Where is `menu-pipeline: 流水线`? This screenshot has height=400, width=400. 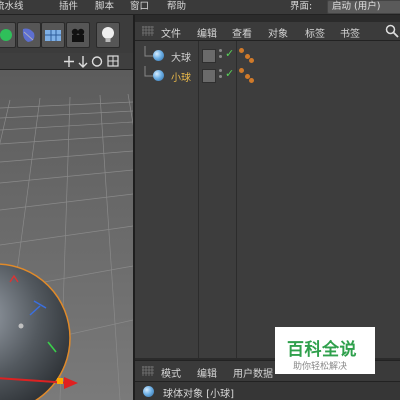 menu-pipeline: 流水线 is located at coordinates (12, 6).